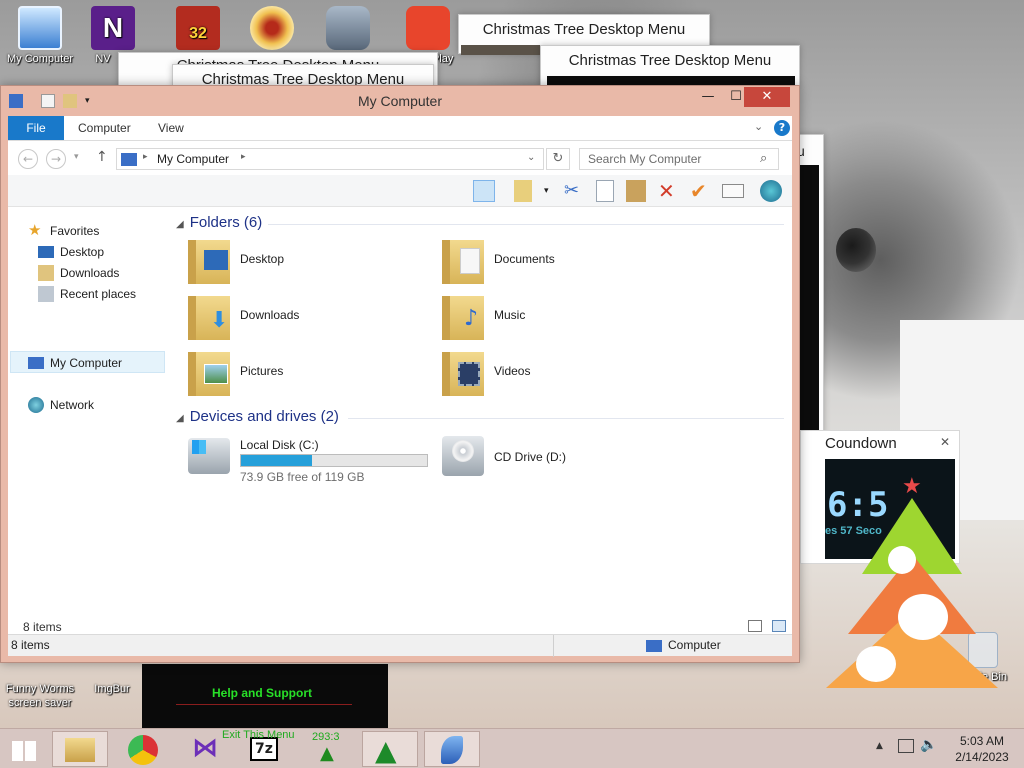 This screenshot has width=1024, height=768. I want to click on folder-music: ♪ Music, so click(562, 319).